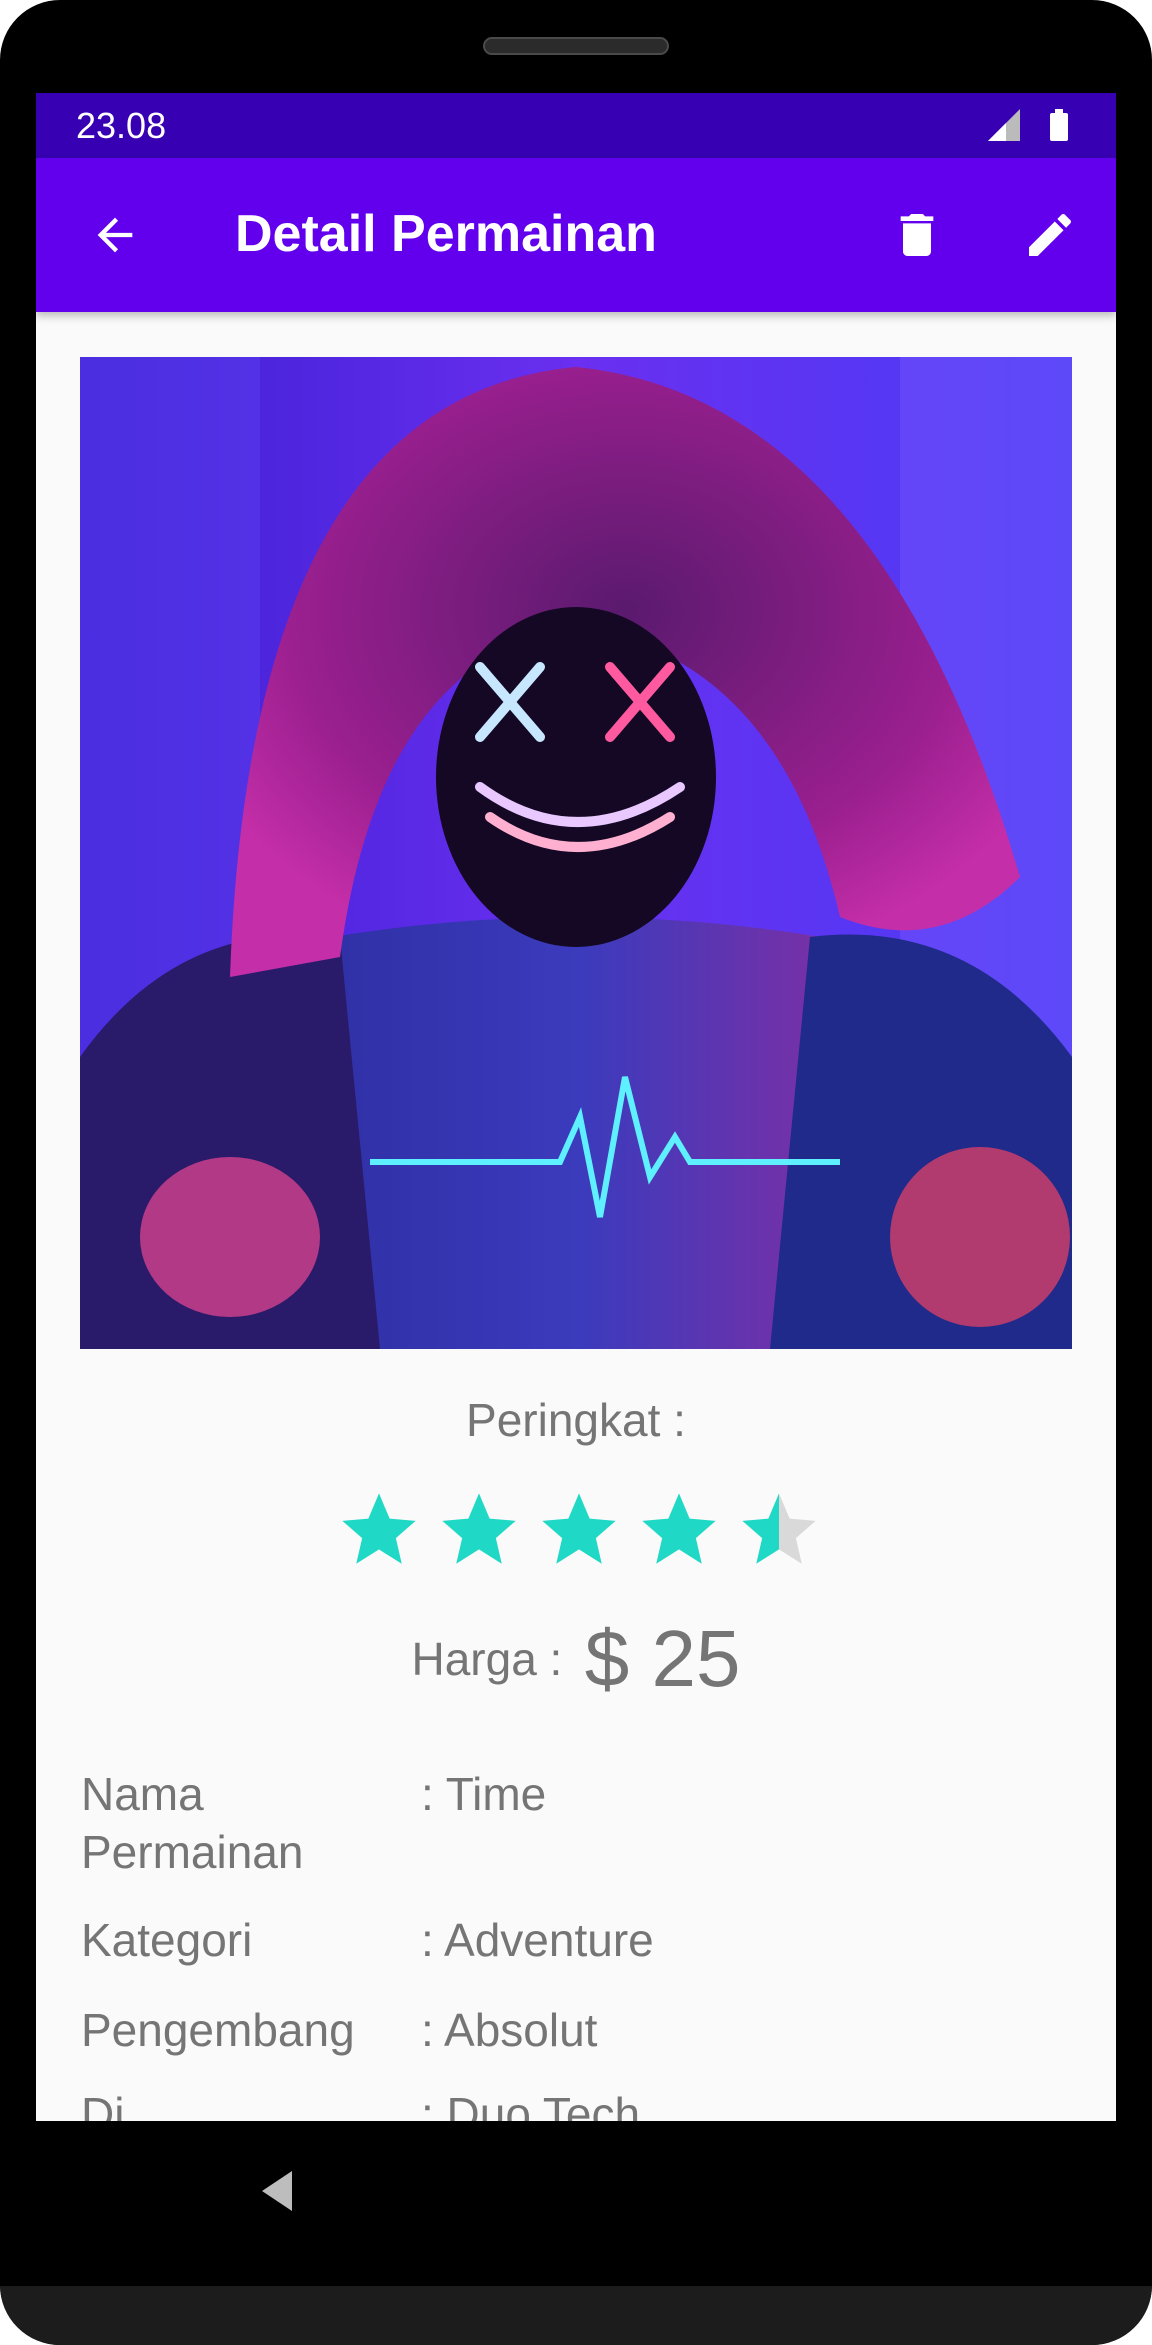 The width and height of the screenshot is (1152, 2345). Describe the element at coordinates (576, 2315) in the screenshot. I see `phone-bottom-edge` at that location.